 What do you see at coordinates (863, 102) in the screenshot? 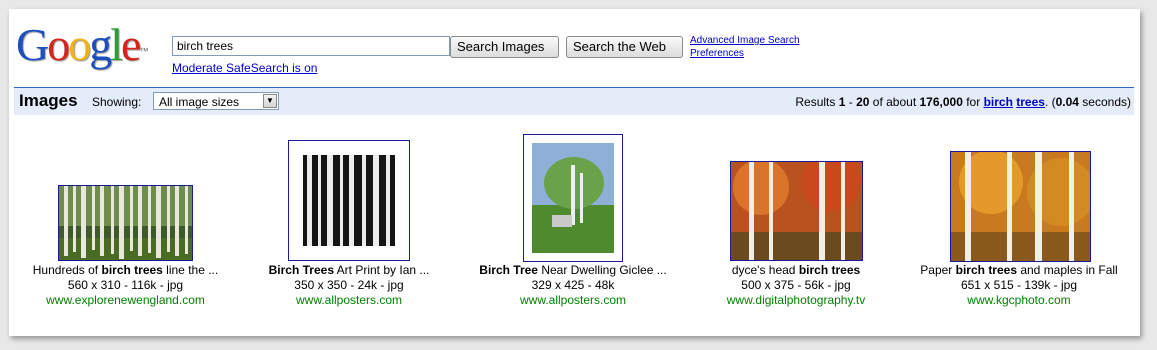
I see `results-to: 20` at bounding box center [863, 102].